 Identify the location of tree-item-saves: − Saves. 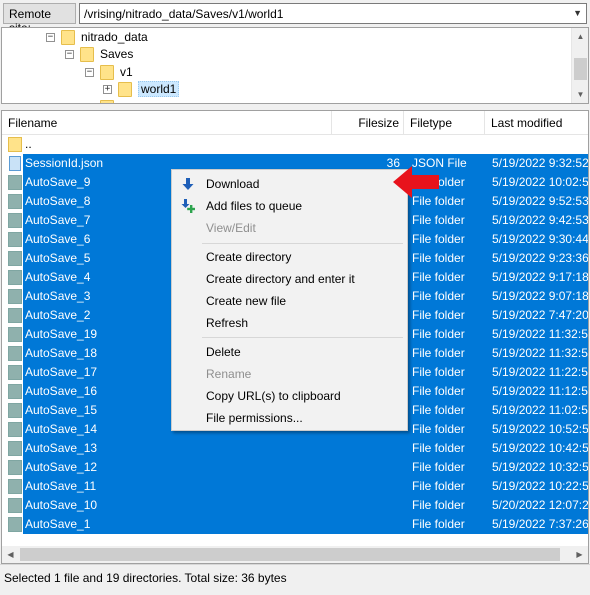
(99, 54).